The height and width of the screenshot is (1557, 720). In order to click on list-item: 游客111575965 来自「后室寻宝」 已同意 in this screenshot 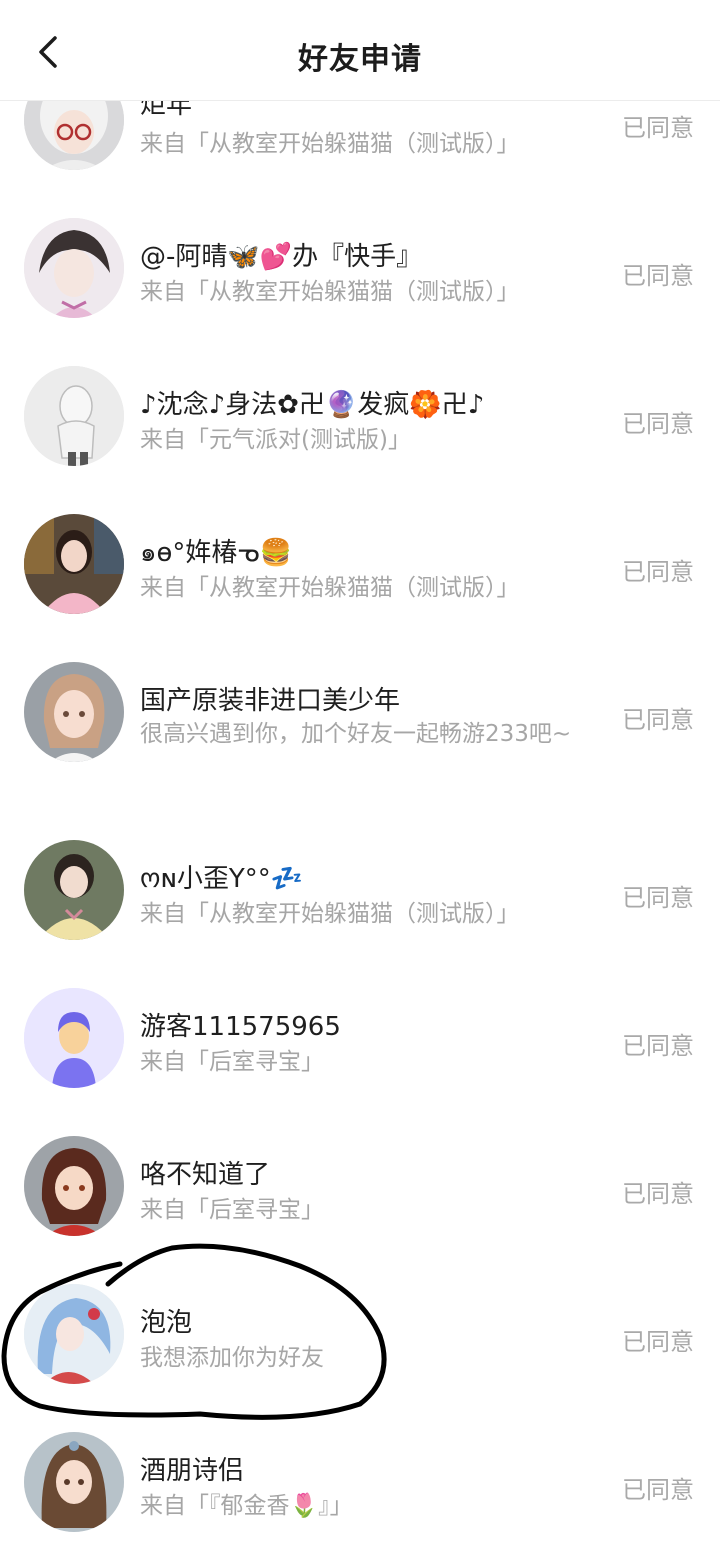, I will do `click(360, 1044)`.